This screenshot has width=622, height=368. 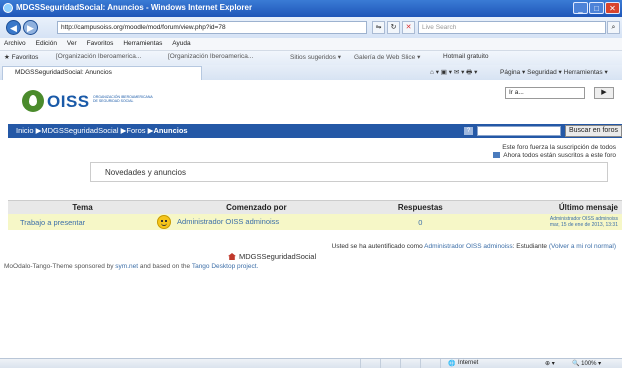 I want to click on home-link: MDGSSeguridadSocial, so click(x=272, y=256).